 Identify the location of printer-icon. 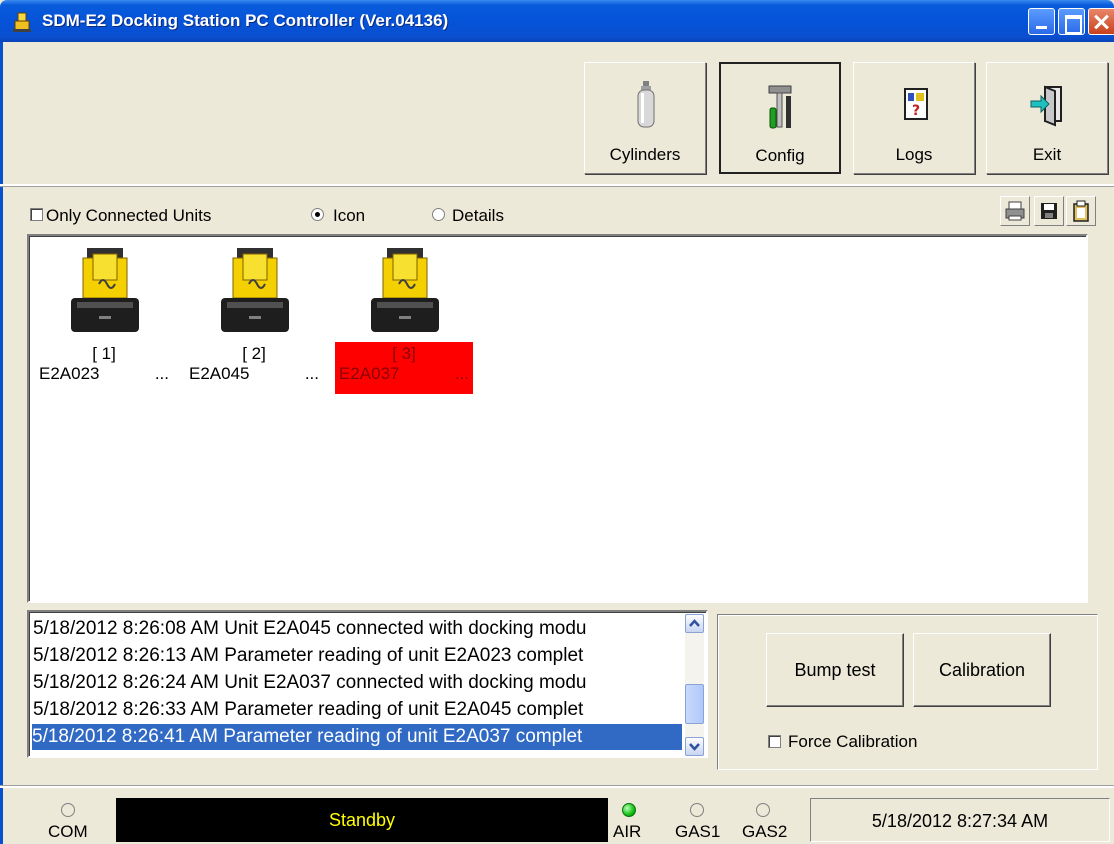
(1015, 211).